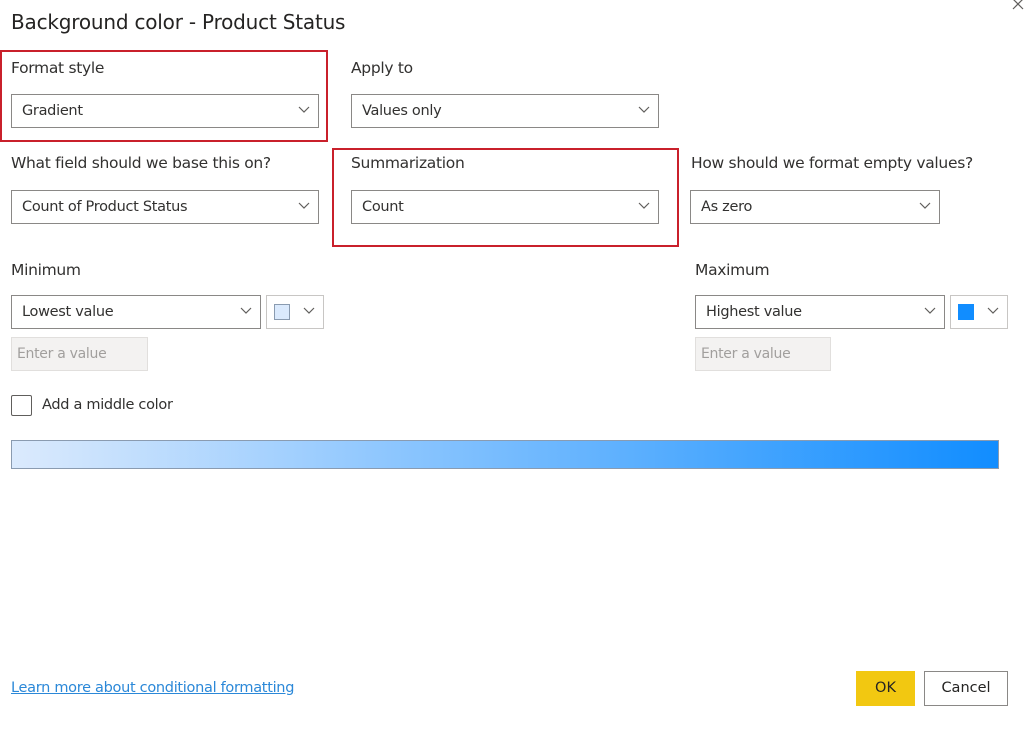  What do you see at coordinates (58, 68) in the screenshot?
I see `format-style-label: Format style` at bounding box center [58, 68].